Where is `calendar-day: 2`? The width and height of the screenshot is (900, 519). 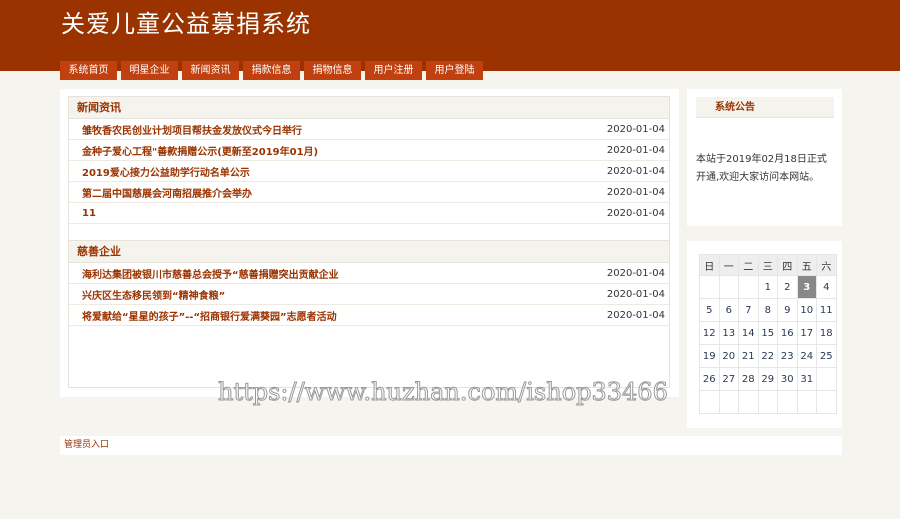 calendar-day: 2 is located at coordinates (787, 287).